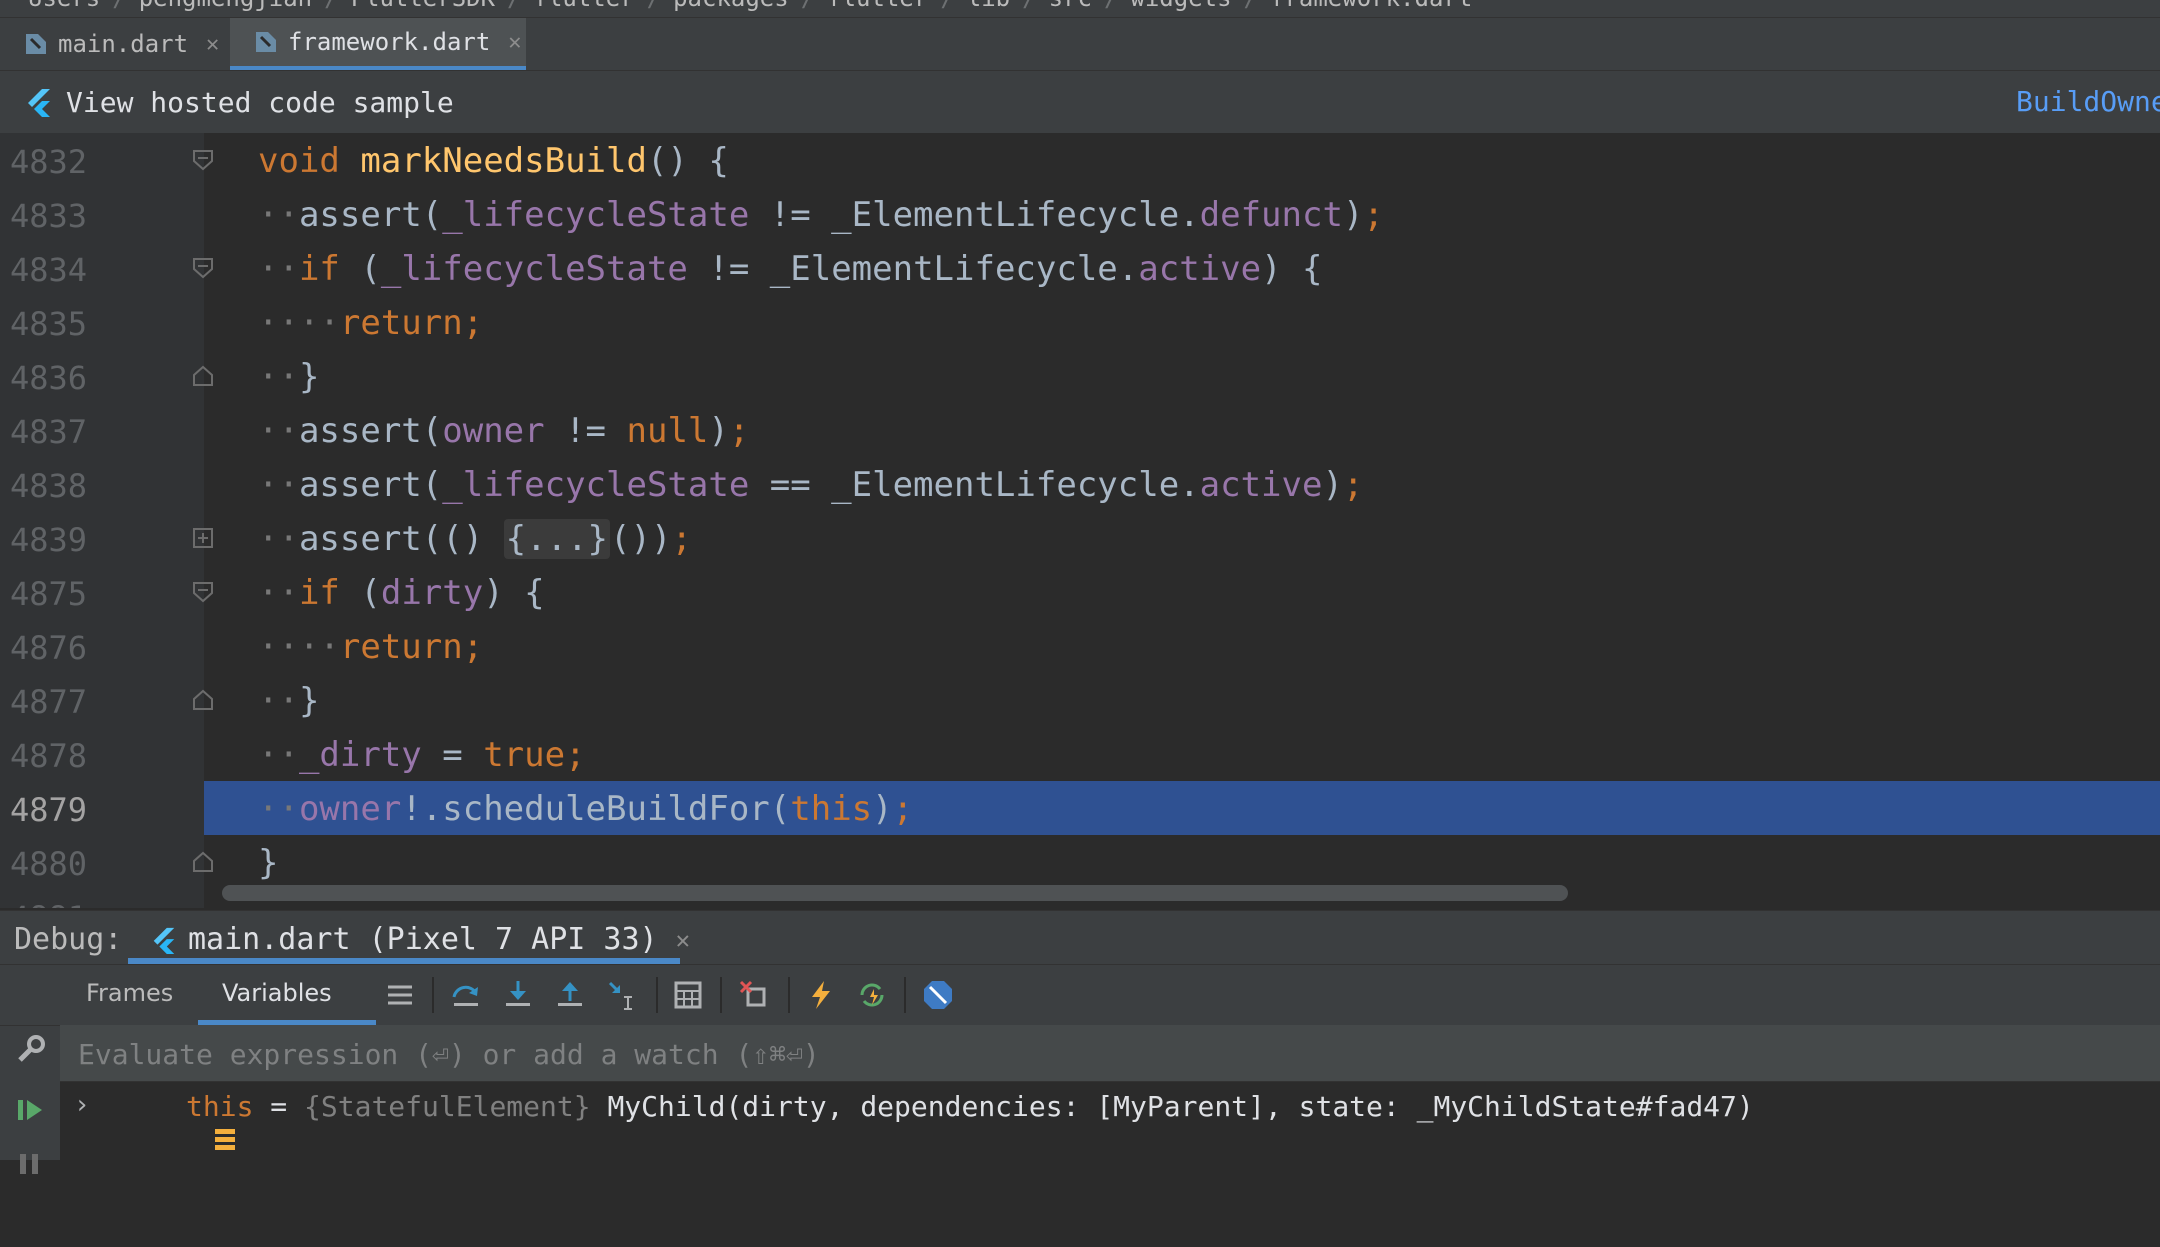 The image size is (2160, 1247). What do you see at coordinates (30, 1110) in the screenshot?
I see `resume-icon` at bounding box center [30, 1110].